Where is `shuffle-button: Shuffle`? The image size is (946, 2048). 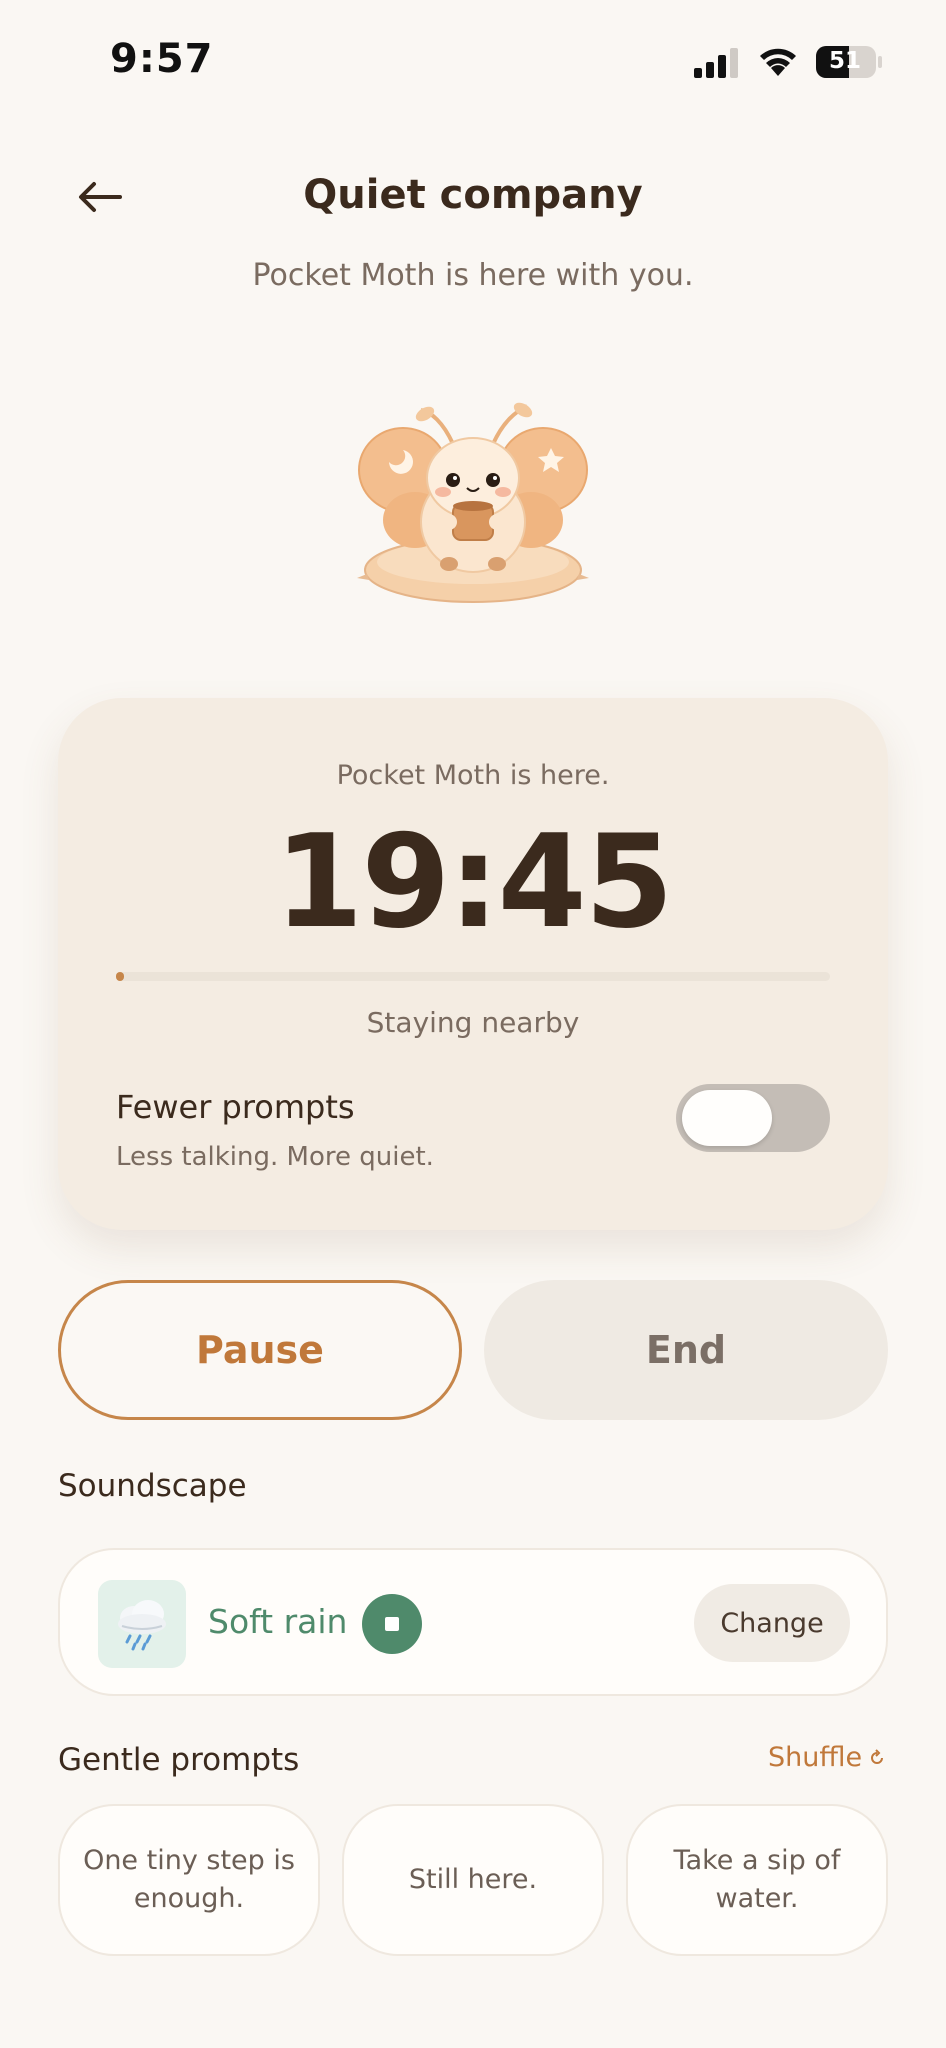
shuffle-button: Shuffle is located at coordinates (827, 1757).